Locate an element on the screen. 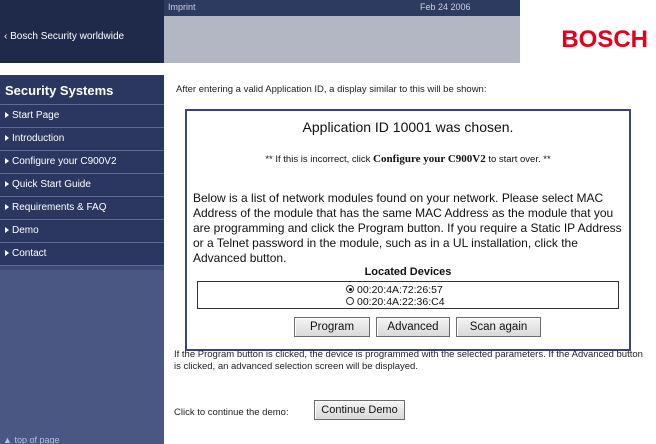  device-option: 00:20:4A:22:36:C4 is located at coordinates (395, 302).